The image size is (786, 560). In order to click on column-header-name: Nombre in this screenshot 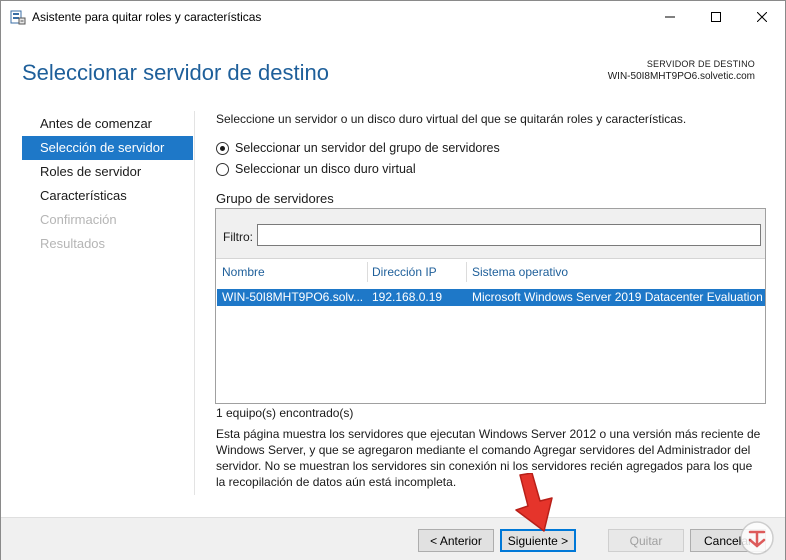, I will do `click(291, 272)`.